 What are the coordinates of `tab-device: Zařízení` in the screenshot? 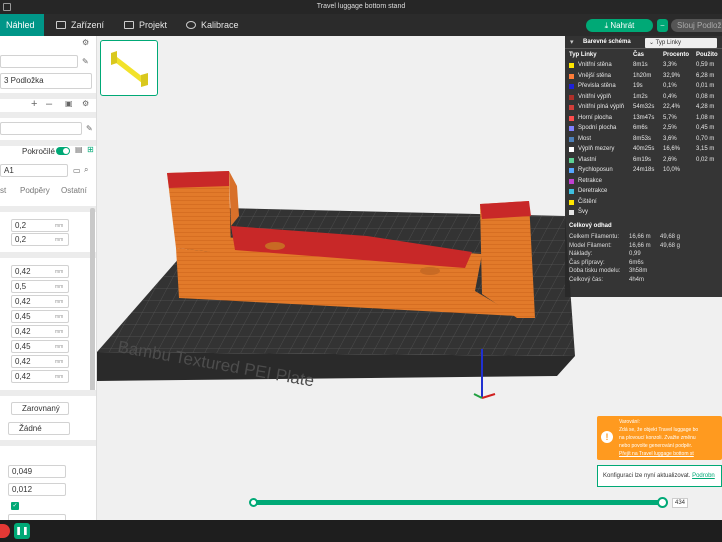 It's located at (86, 25).